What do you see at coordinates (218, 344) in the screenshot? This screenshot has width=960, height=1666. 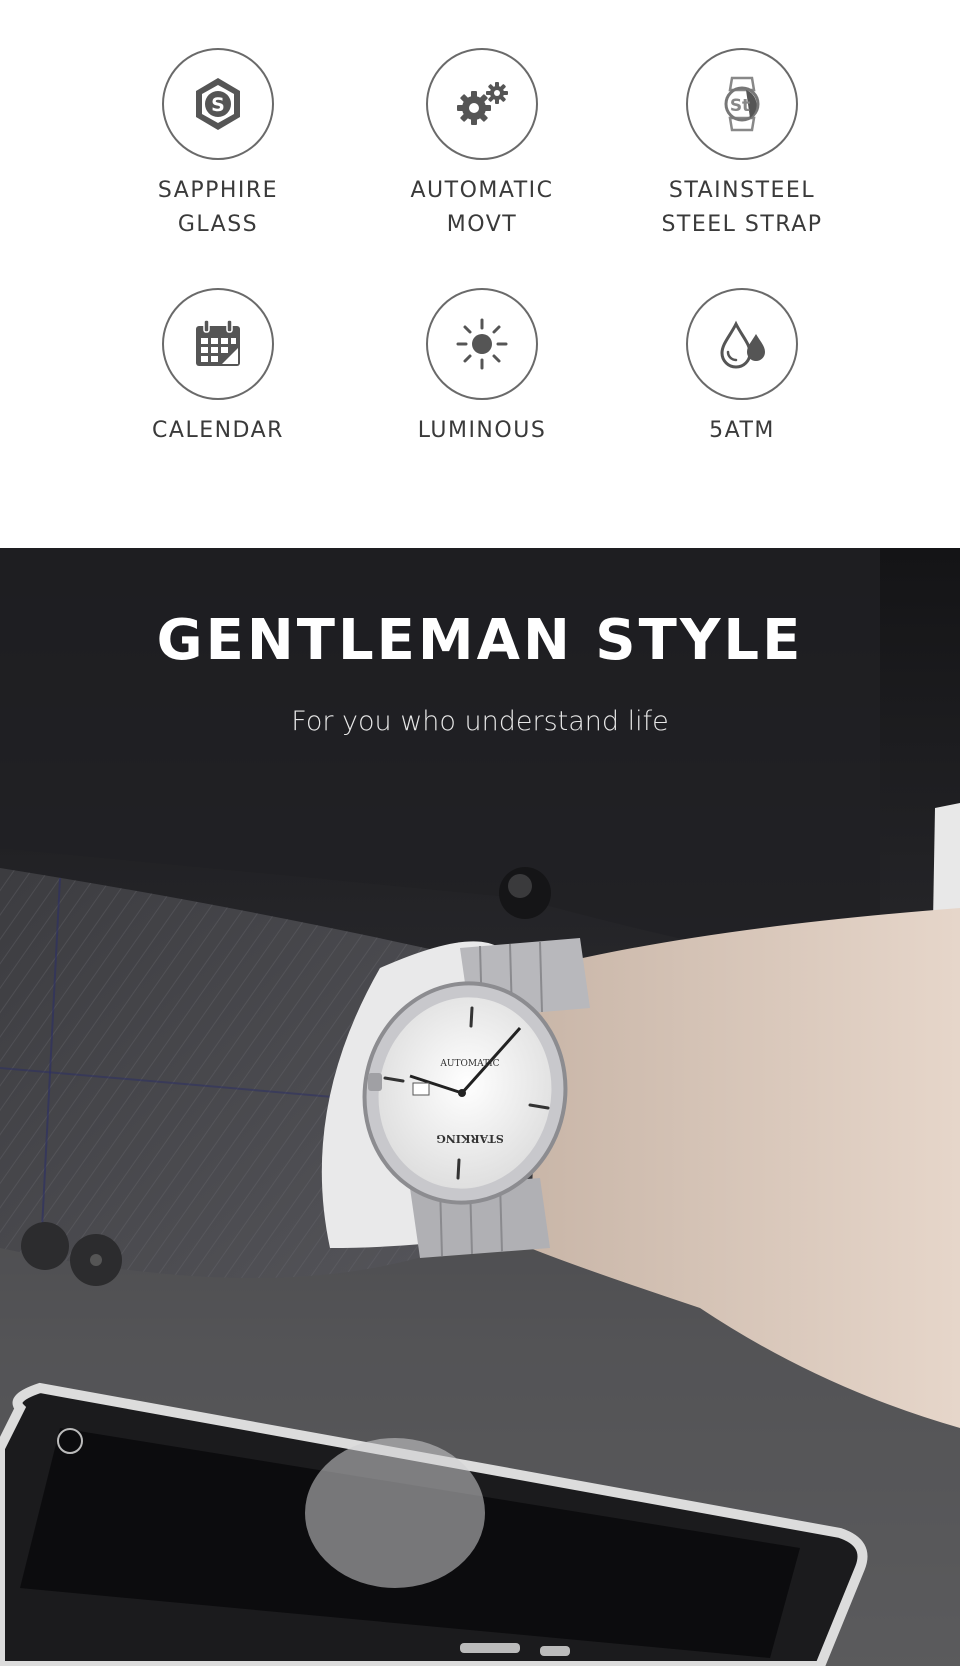 I see `calendar-icon` at bounding box center [218, 344].